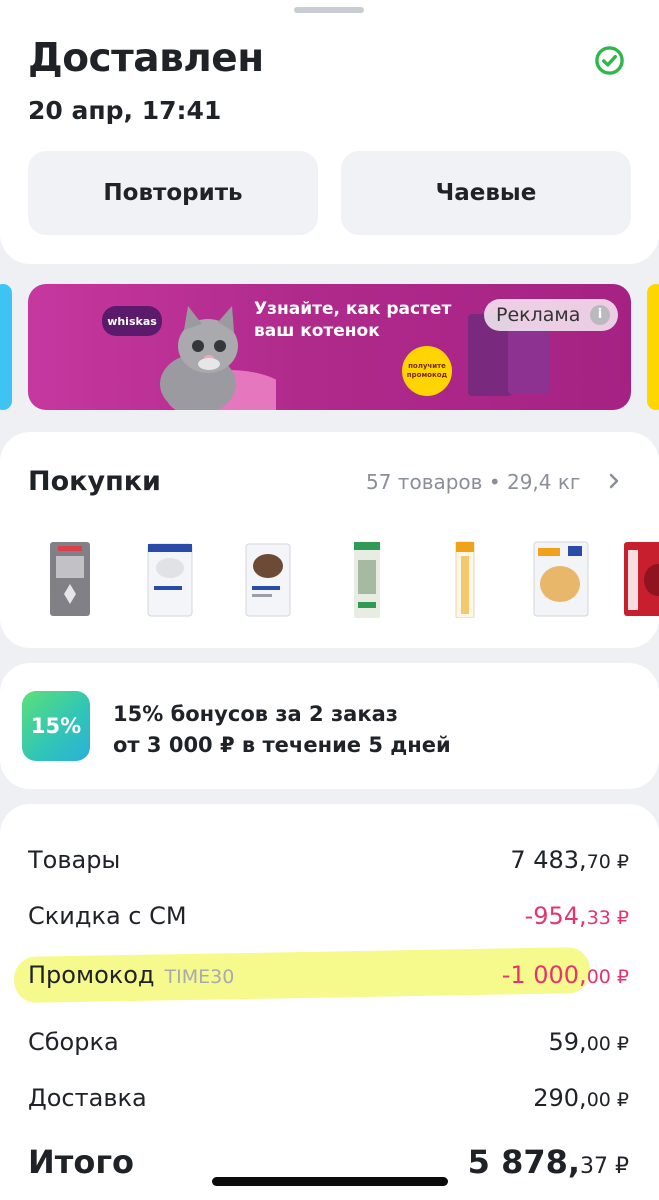 The image size is (659, 1200). I want to click on delivery-label: Доставка, so click(87, 1098).